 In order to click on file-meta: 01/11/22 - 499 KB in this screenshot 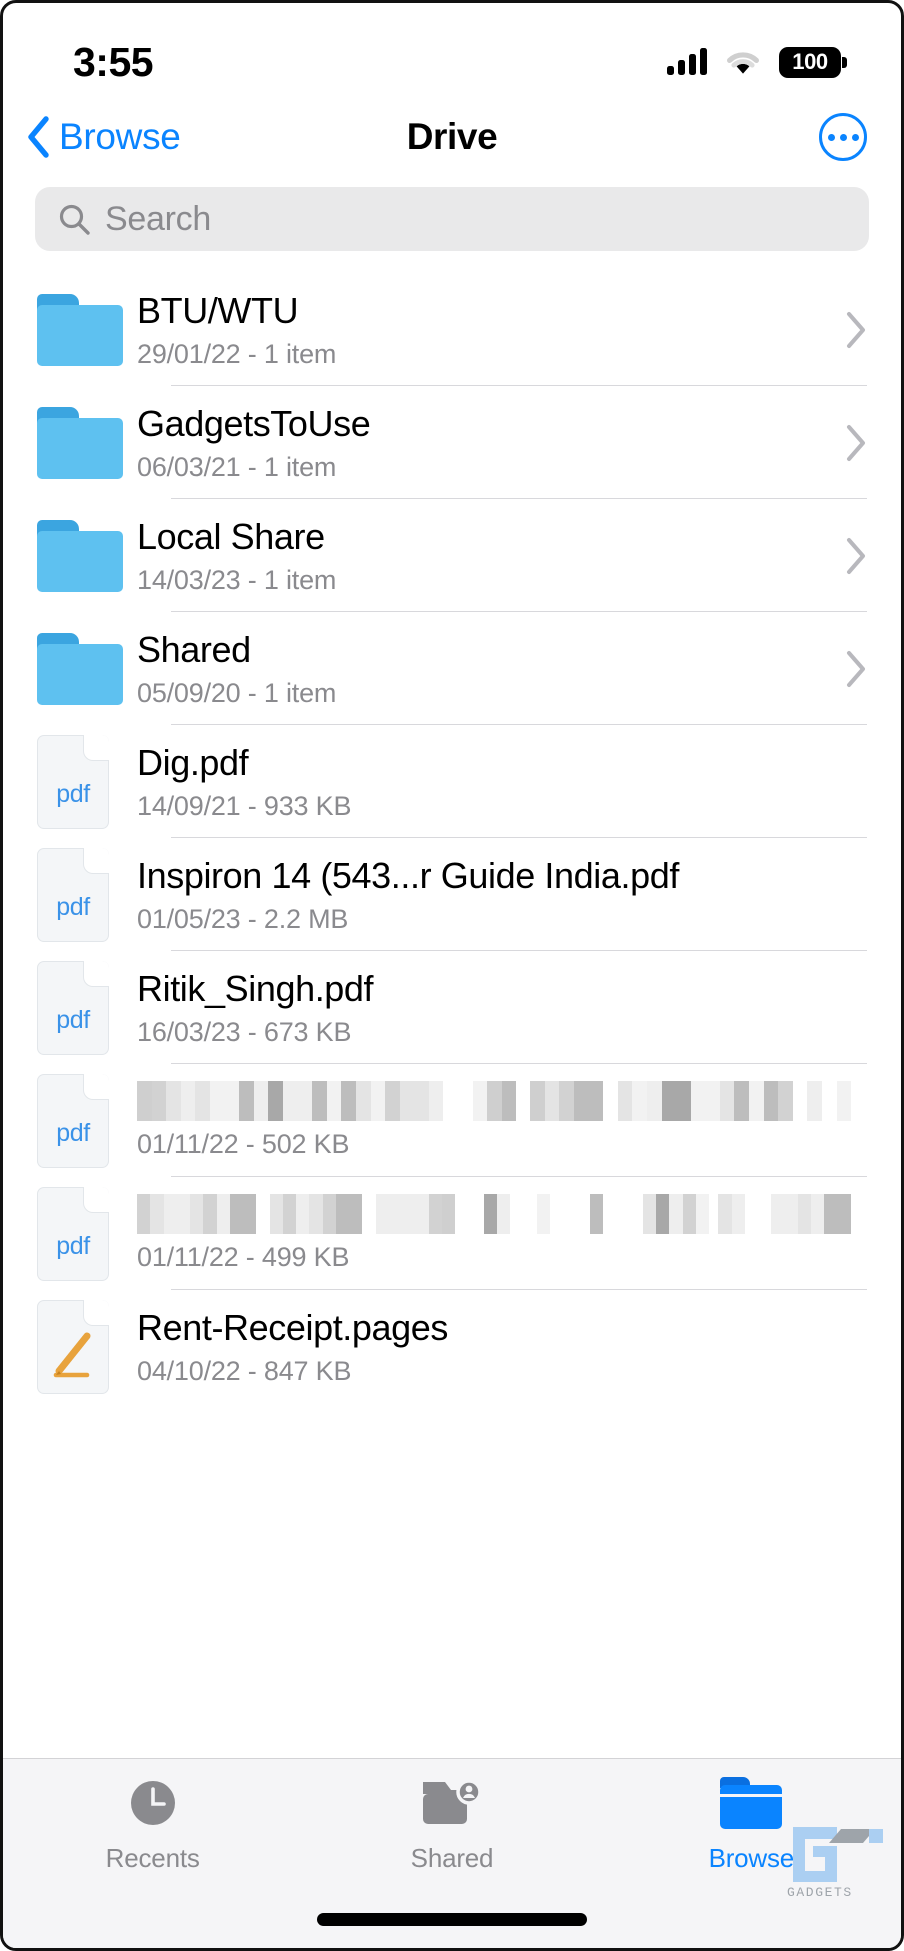, I will do `click(243, 1257)`.